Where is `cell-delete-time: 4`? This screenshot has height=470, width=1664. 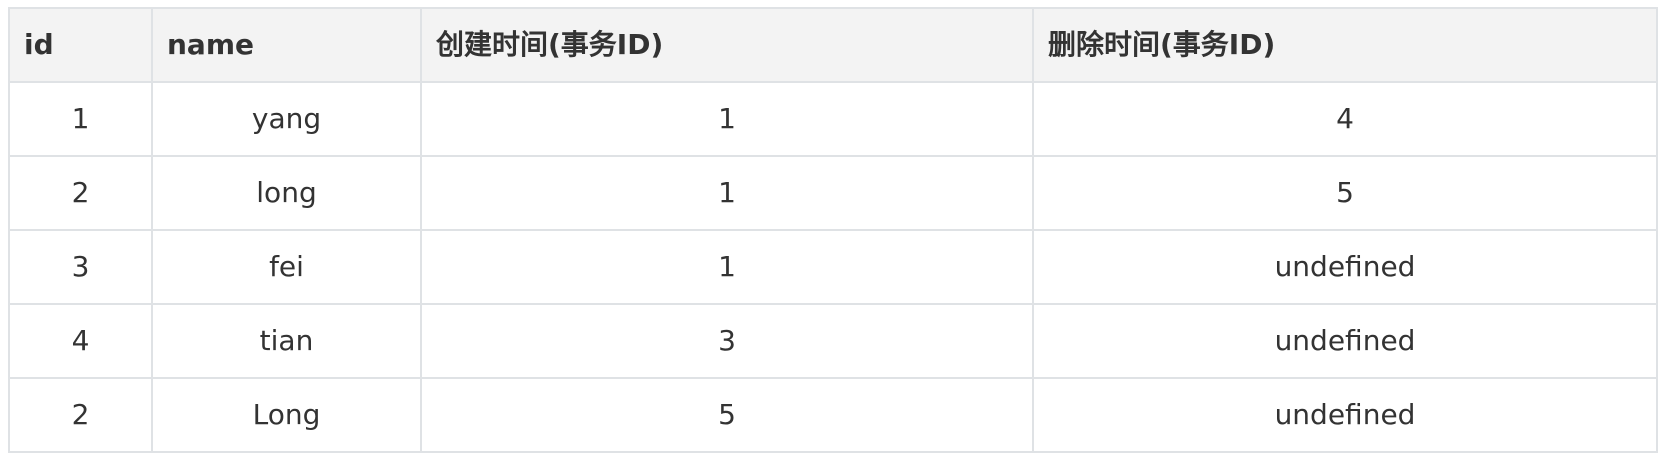 cell-delete-time: 4 is located at coordinates (1345, 119).